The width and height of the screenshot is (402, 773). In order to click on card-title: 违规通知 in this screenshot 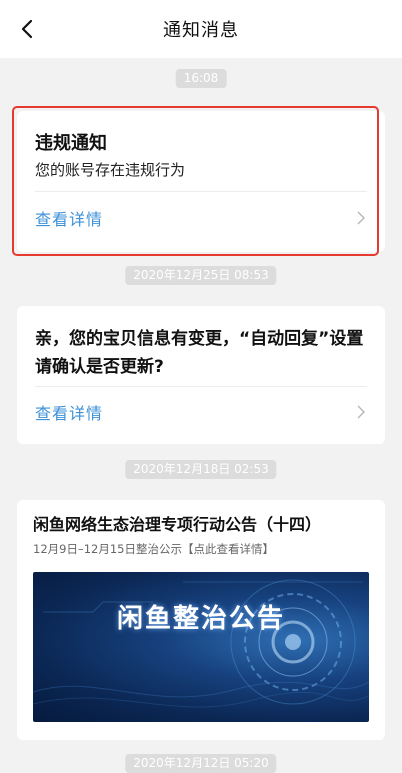, I will do `click(71, 143)`.